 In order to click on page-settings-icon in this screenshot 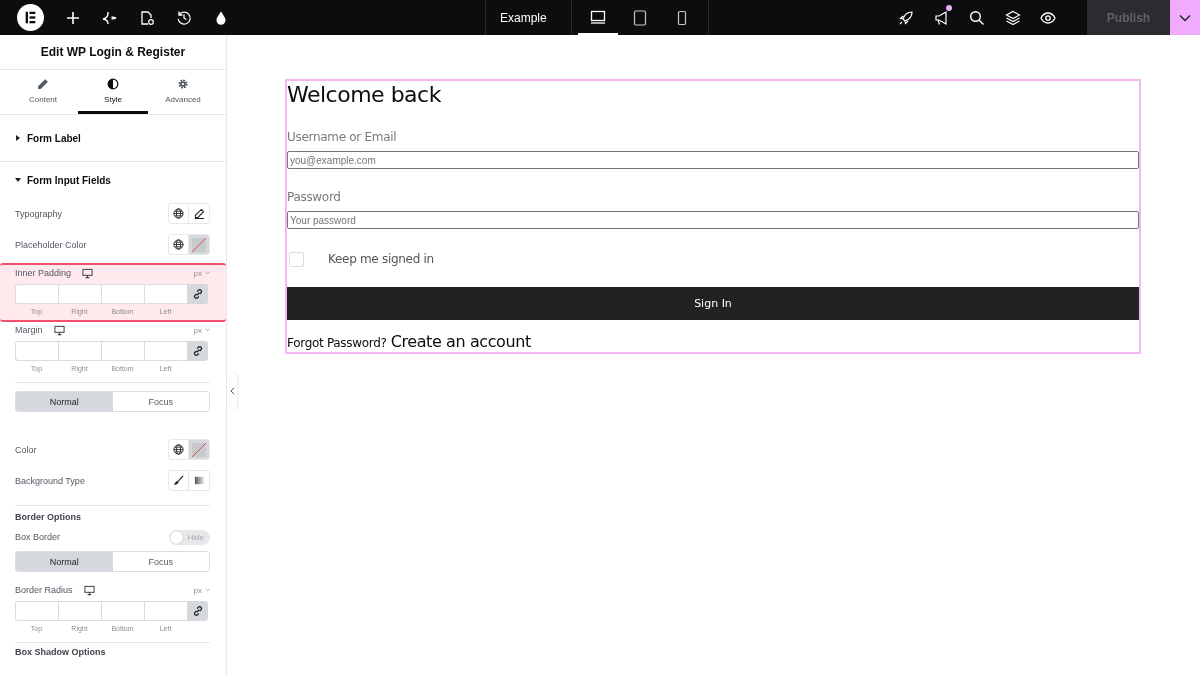, I will do `click(147, 17)`.